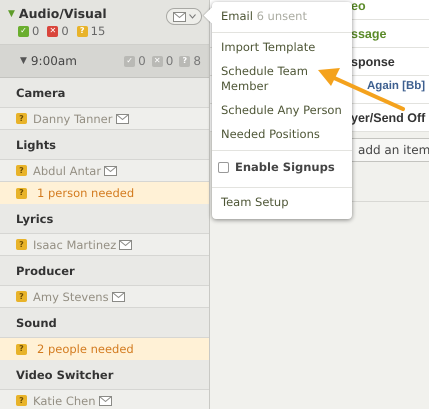 This screenshot has height=409, width=429. Describe the element at coordinates (36, 323) in the screenshot. I see `position-name: Sound` at that location.